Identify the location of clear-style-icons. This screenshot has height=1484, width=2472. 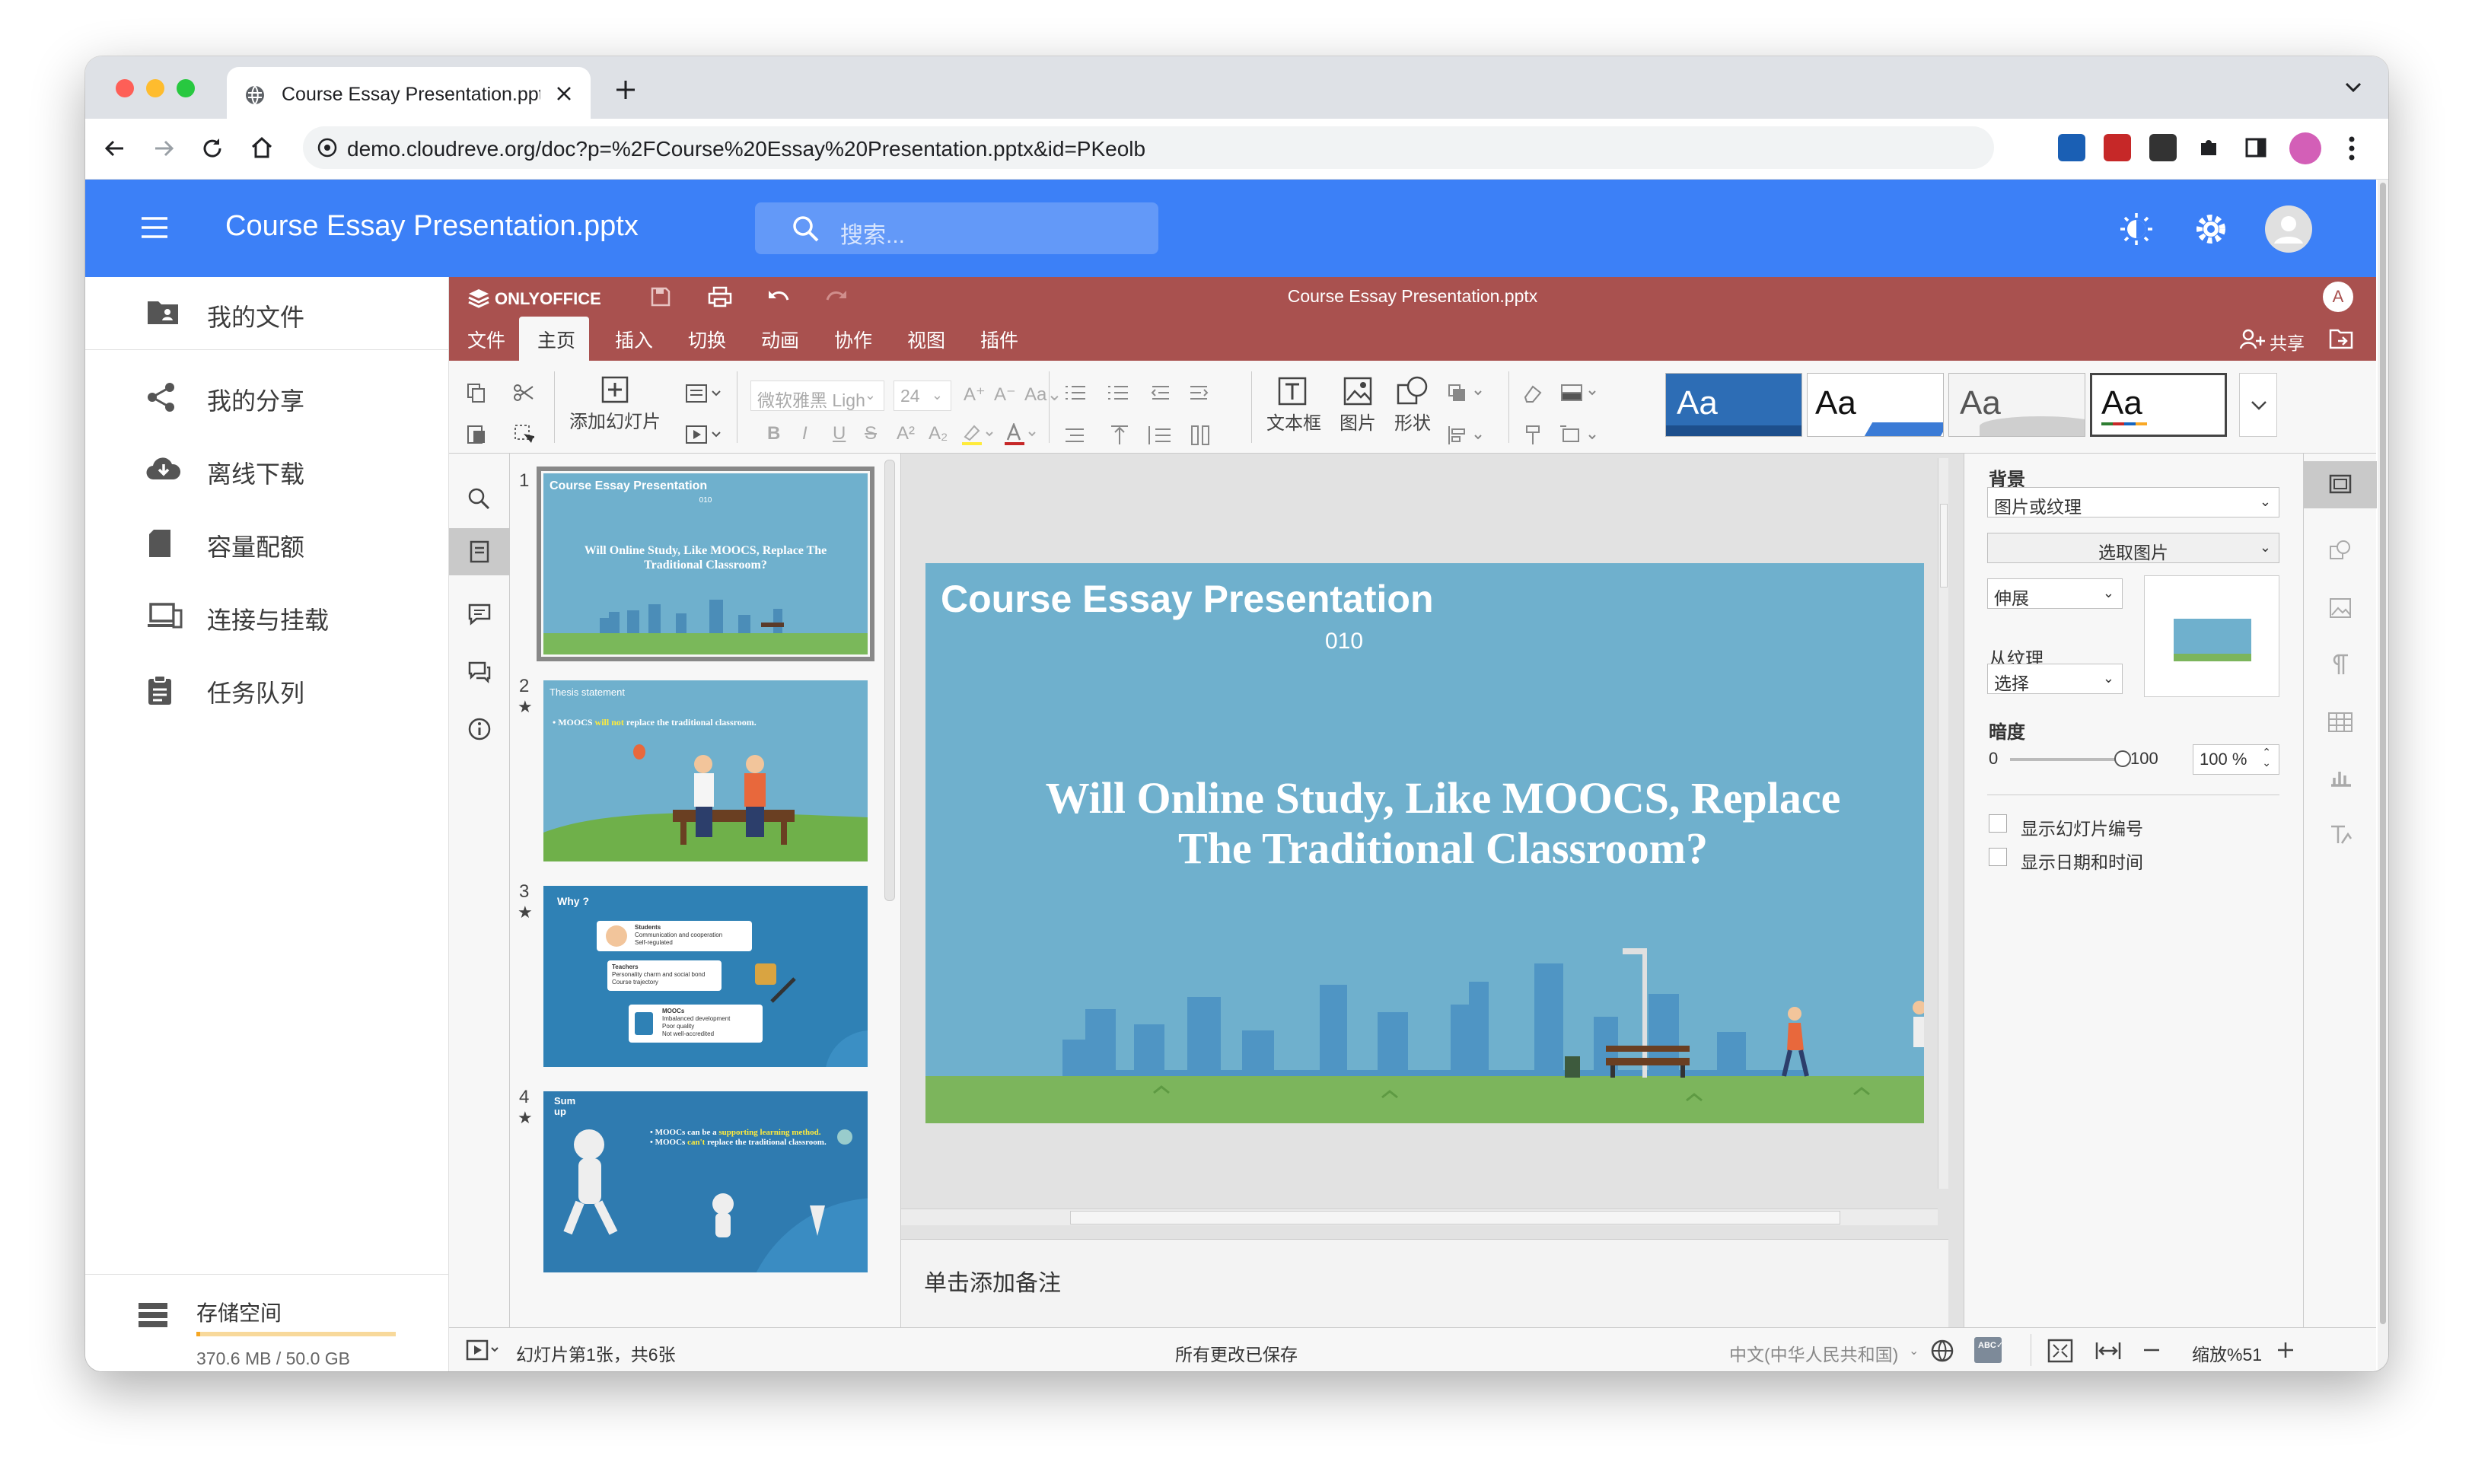
(1562, 414).